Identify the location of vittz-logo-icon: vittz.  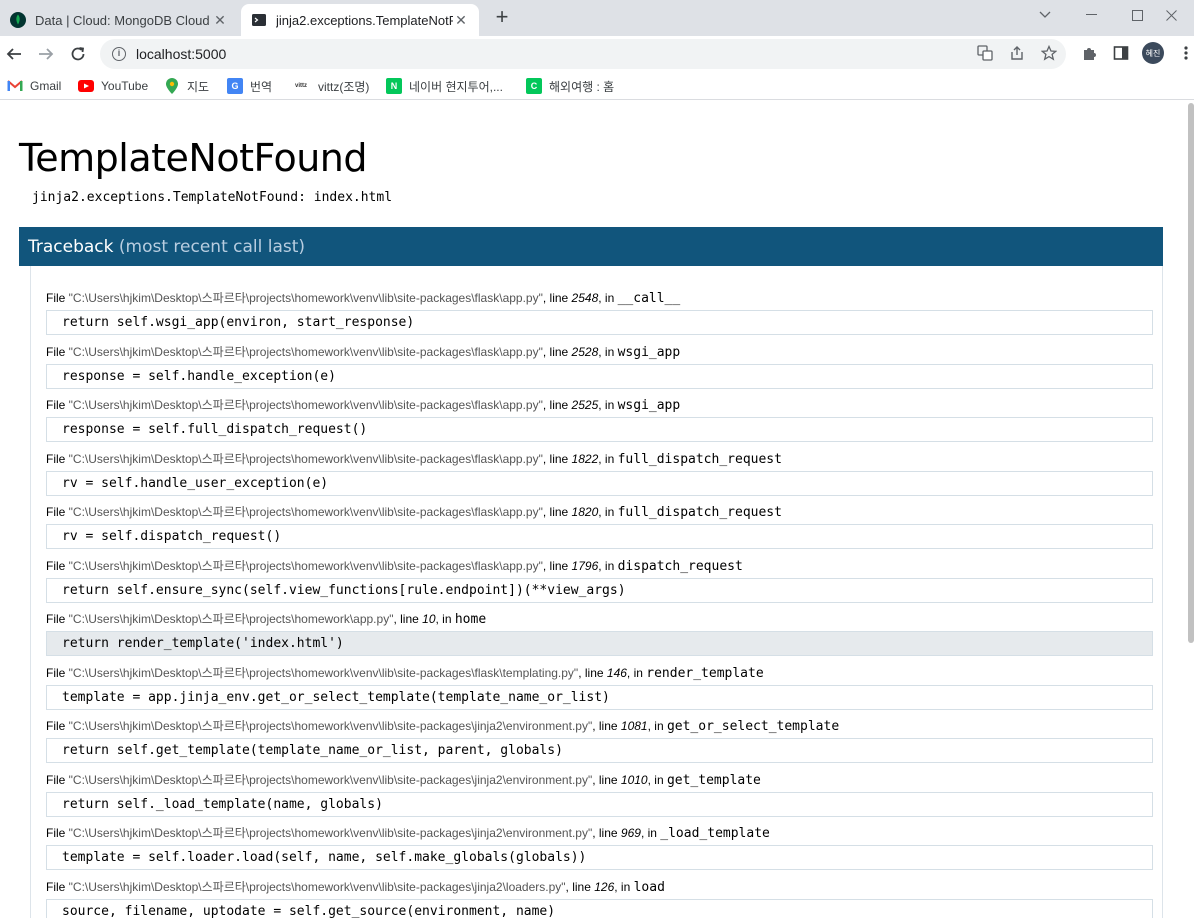
(301, 86).